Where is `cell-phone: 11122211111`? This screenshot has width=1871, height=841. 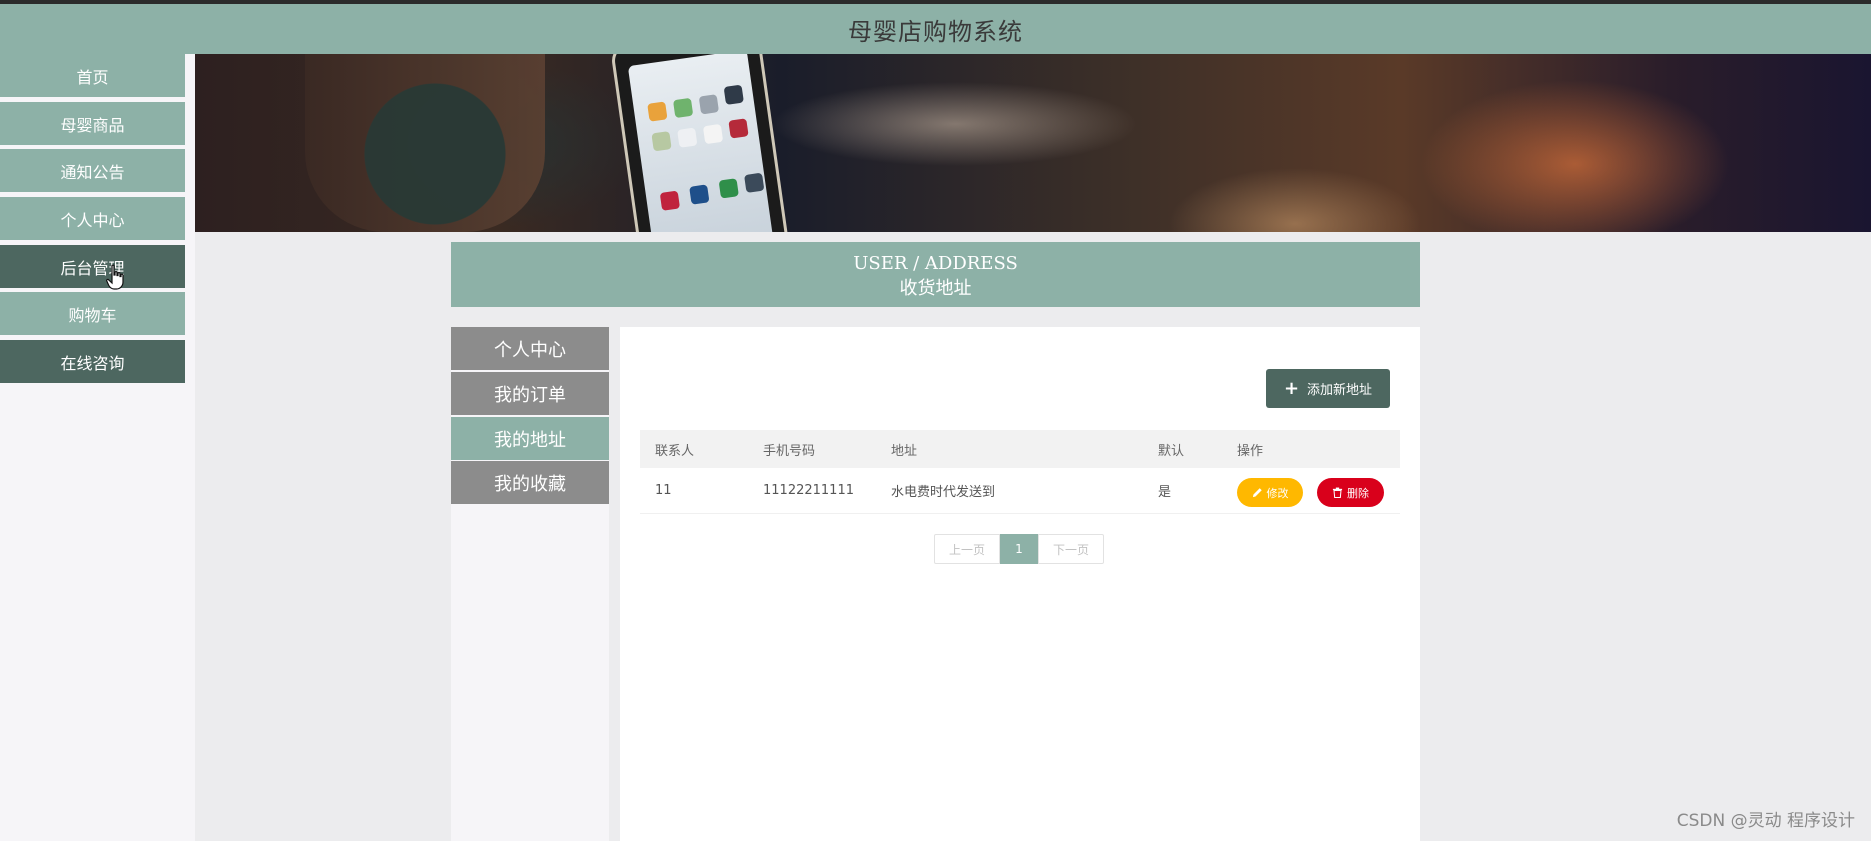
cell-phone: 11122211111 is located at coordinates (808, 490).